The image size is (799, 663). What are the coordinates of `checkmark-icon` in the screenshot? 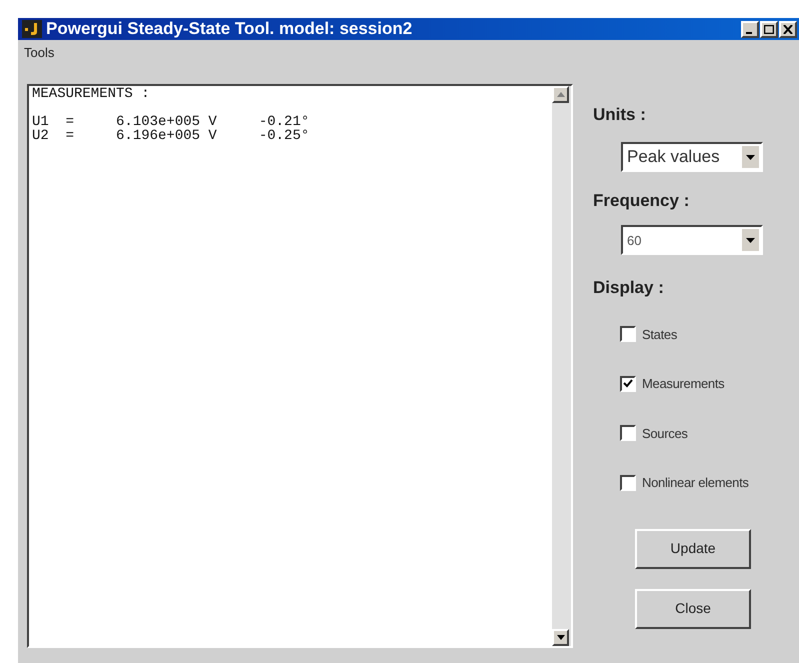 It's located at (628, 383).